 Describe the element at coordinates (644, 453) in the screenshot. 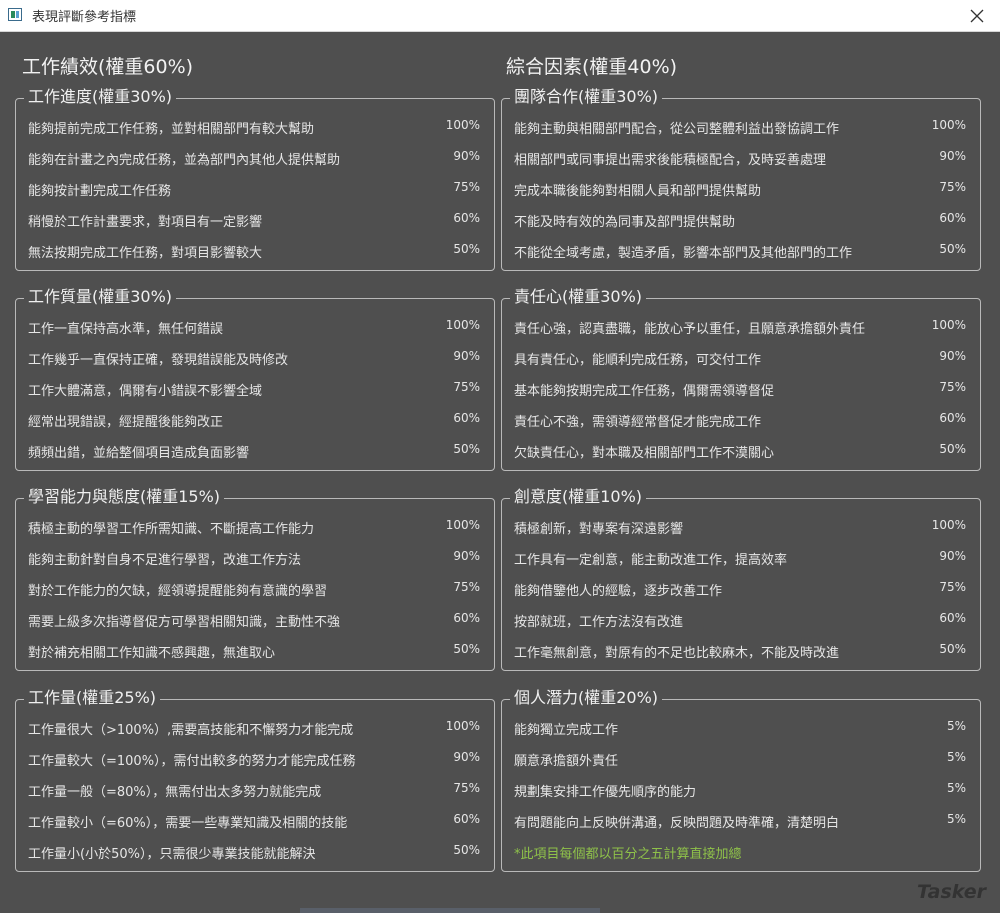

I see `item-text: 欠缺責任心，對本職及相關部門工作不漠關心` at that location.